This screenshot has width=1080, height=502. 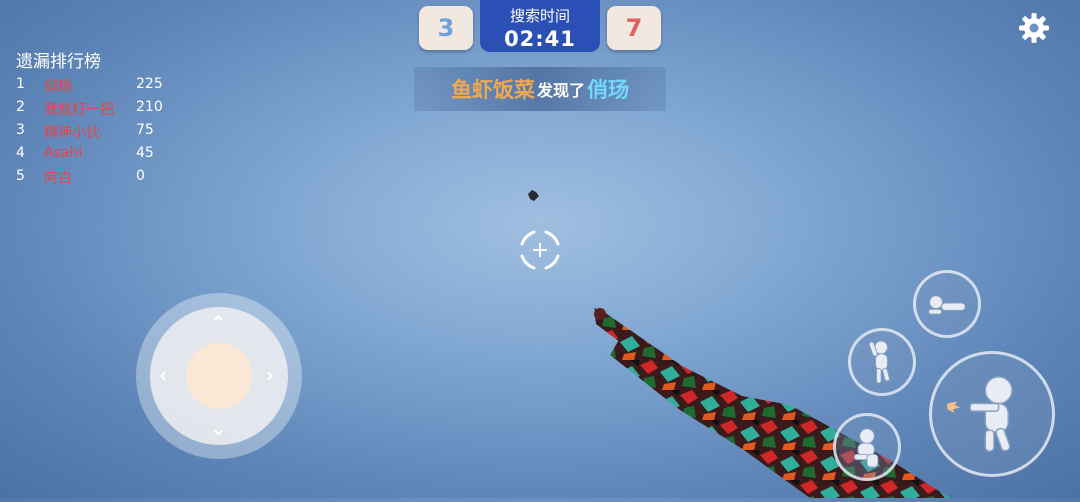 I want to click on blue-team-score-value: 3, so click(x=446, y=28).